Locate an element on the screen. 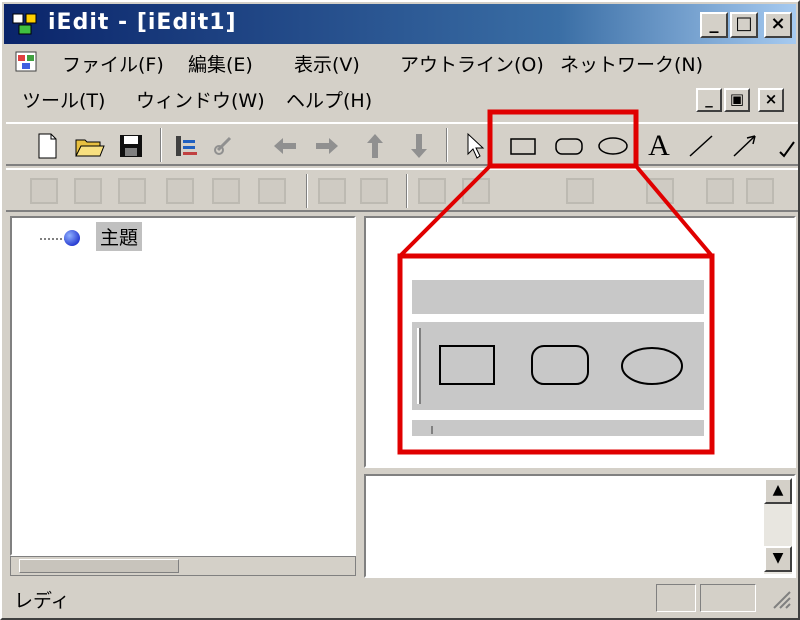 This screenshot has width=800, height=620. text-icon: A is located at coordinates (659, 146).